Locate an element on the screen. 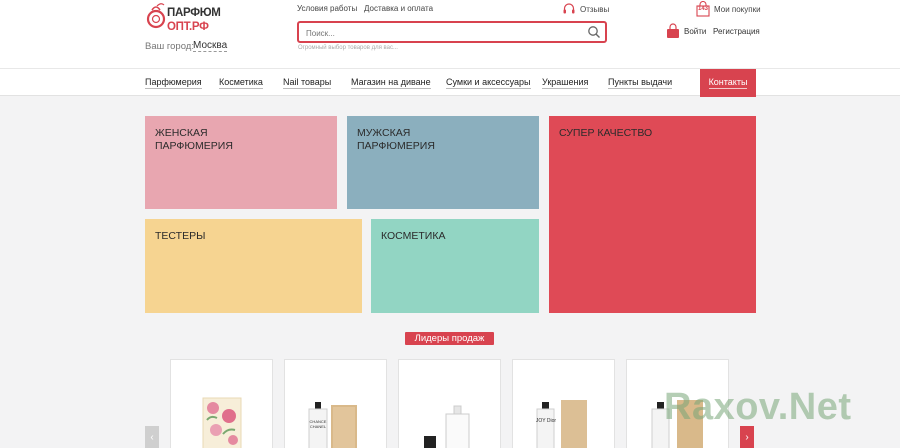  tile-women-perfumery: Женская парфюмерия is located at coordinates (241, 162).